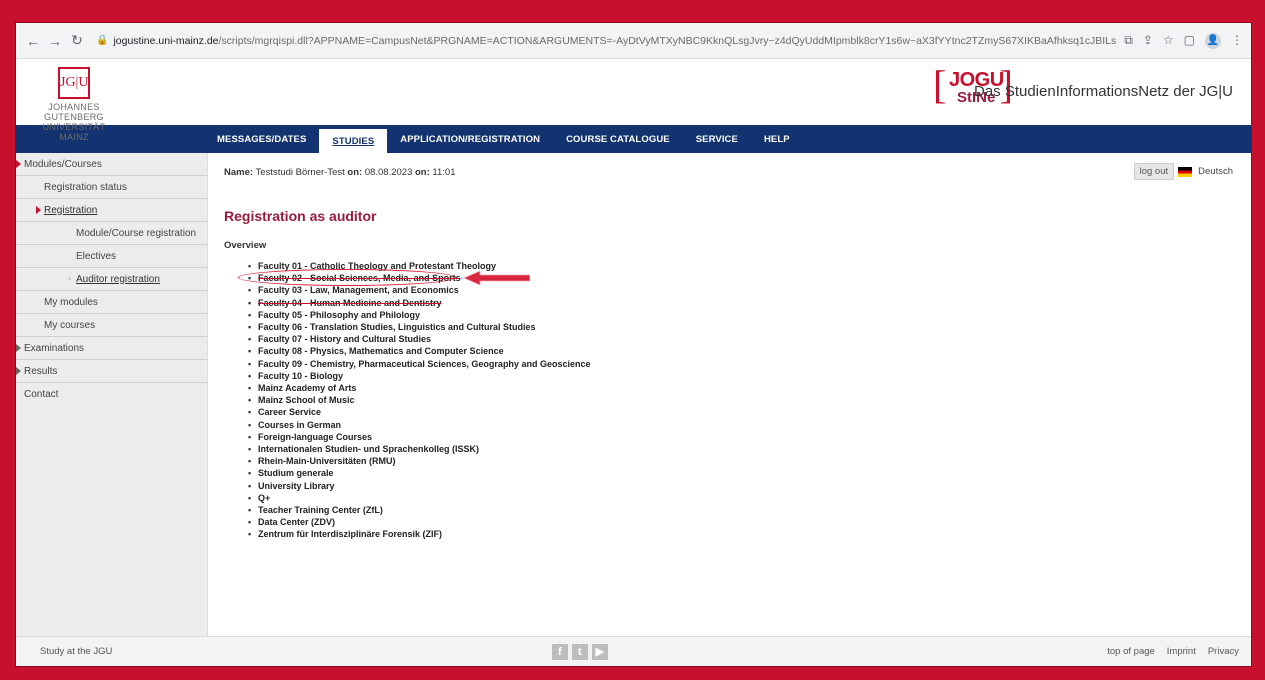 This screenshot has width=1265, height=680. I want to click on faculty-link: Faculty 10 - Biology, so click(741, 376).